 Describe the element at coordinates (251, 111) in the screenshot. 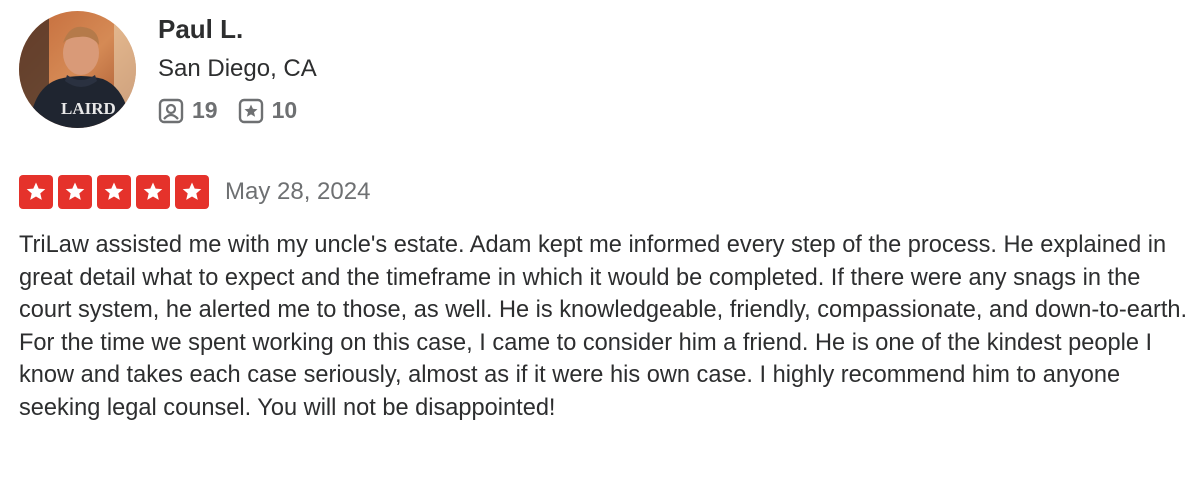

I see `star-badge-icon` at that location.